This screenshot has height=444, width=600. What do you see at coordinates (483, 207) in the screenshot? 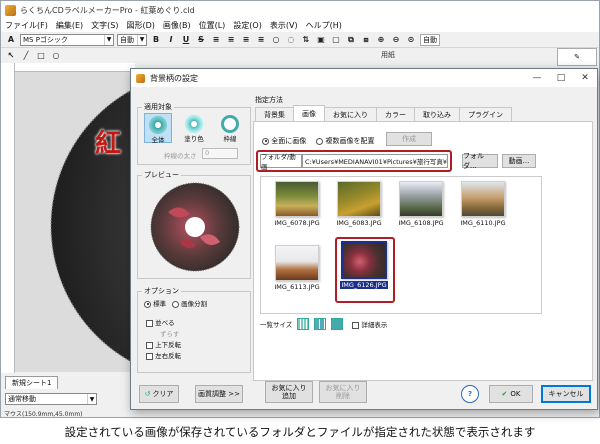
I see `thumbnail-item: IMG_6110.JPG` at bounding box center [483, 207].